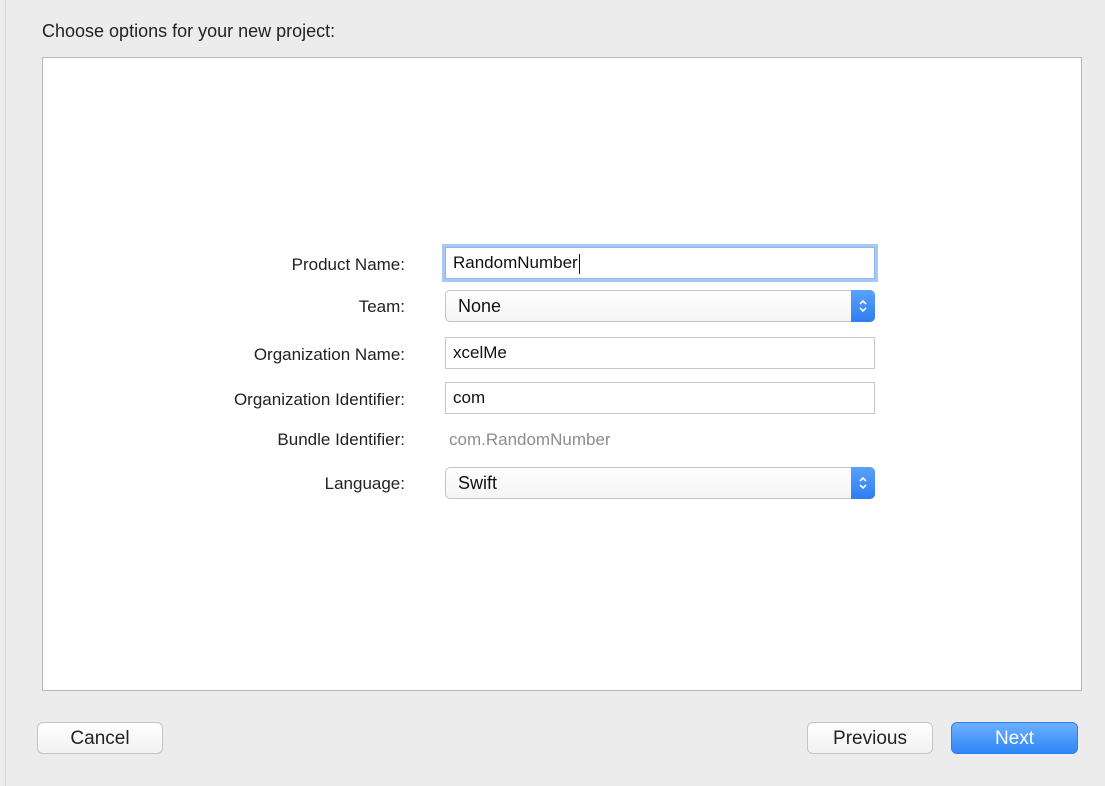 This screenshot has width=1105, height=786. I want to click on organization-identifier-label: Organization Identifier:, so click(319, 399).